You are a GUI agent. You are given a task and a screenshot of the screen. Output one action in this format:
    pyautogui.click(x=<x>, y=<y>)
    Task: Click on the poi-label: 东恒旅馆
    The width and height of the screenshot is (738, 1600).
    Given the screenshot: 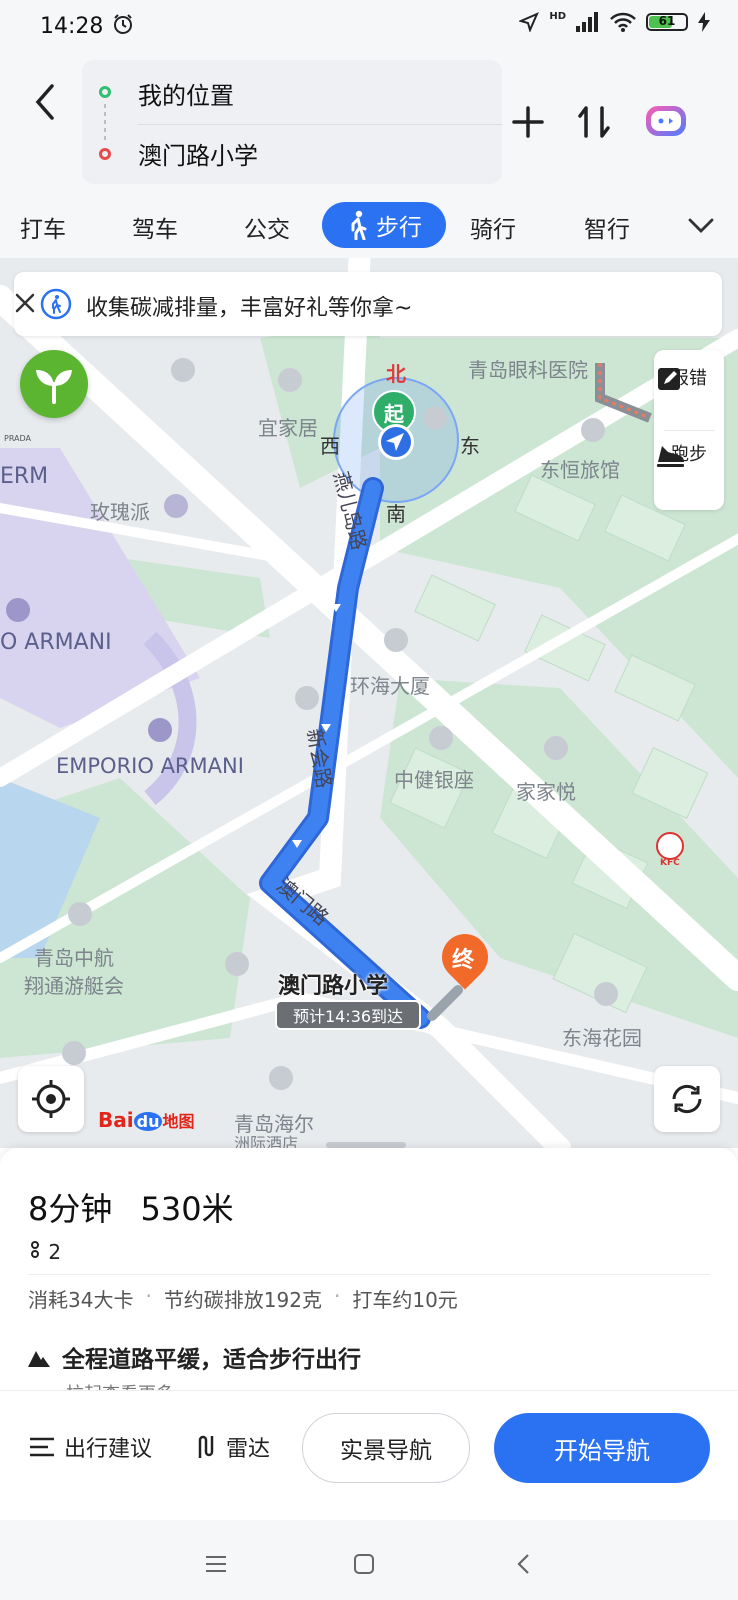 What is the action you would take?
    pyautogui.click(x=580, y=470)
    